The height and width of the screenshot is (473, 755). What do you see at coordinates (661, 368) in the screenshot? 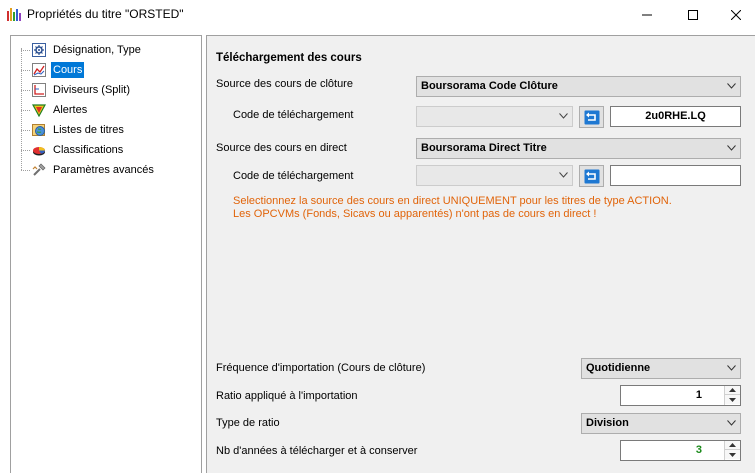
I see `frequency-select: Quotidienne` at bounding box center [661, 368].